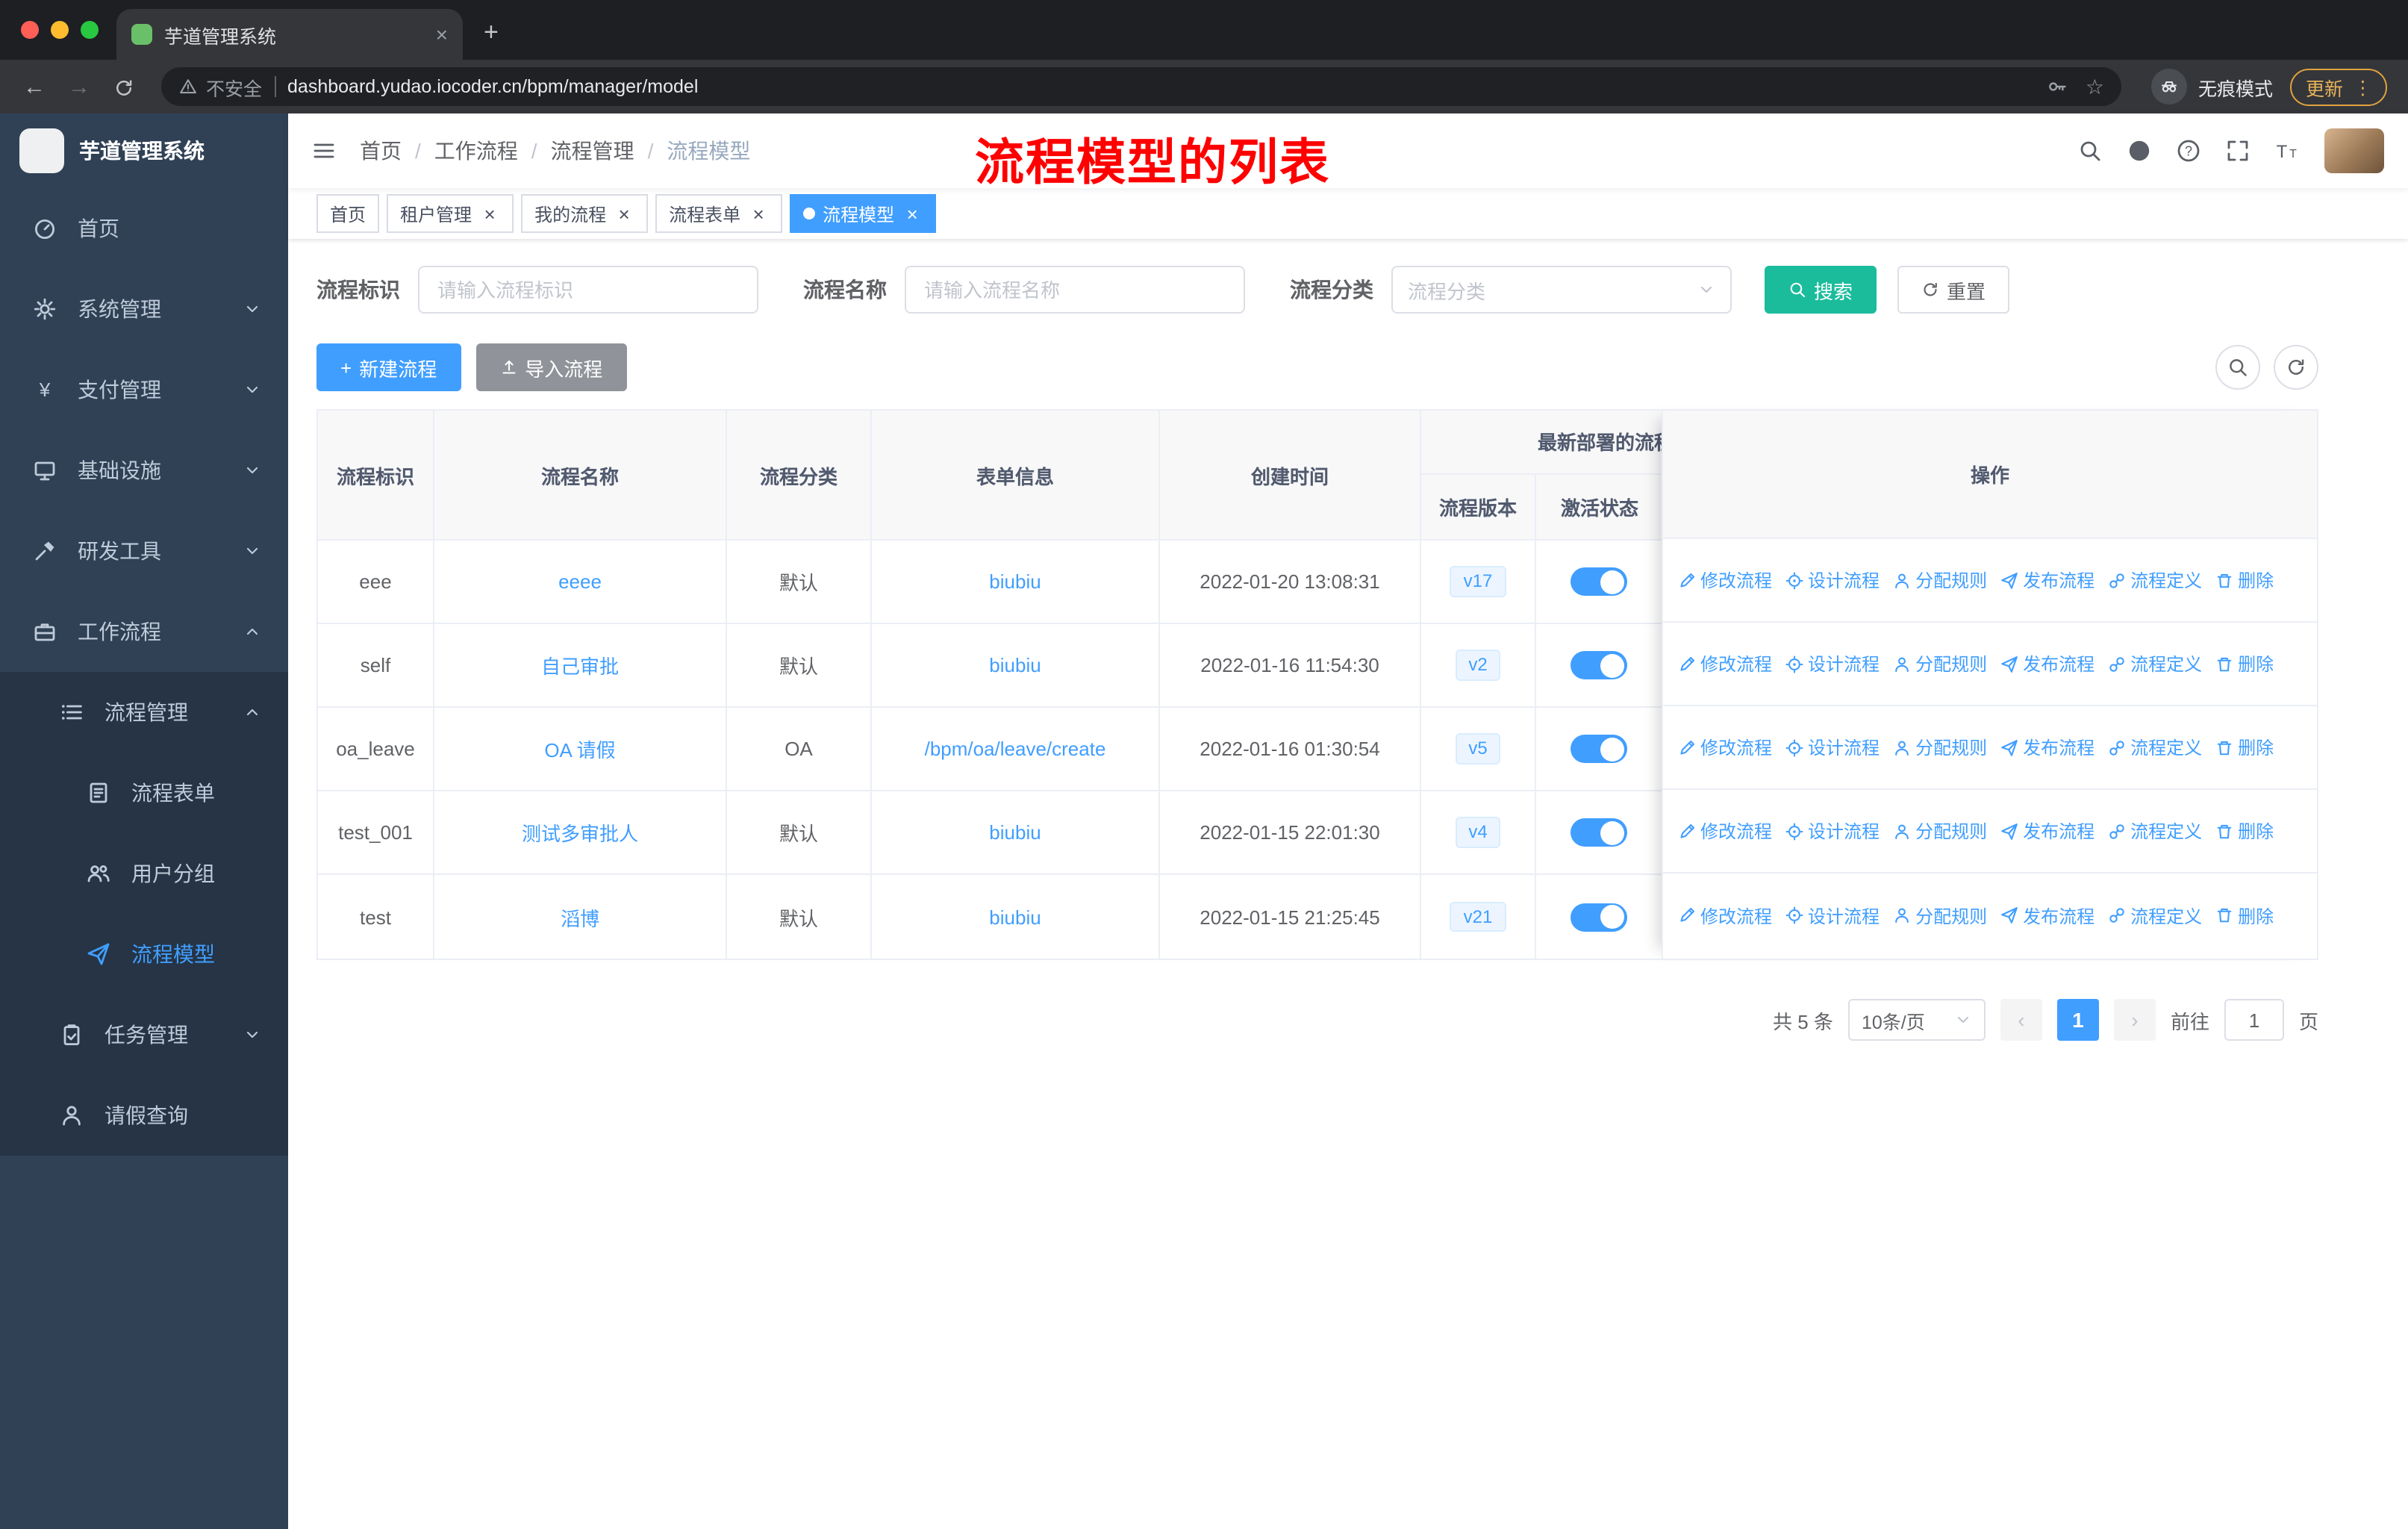 This screenshot has width=2408, height=1529. What do you see at coordinates (2077, 1020) in the screenshot?
I see `current-page-button: 1` at bounding box center [2077, 1020].